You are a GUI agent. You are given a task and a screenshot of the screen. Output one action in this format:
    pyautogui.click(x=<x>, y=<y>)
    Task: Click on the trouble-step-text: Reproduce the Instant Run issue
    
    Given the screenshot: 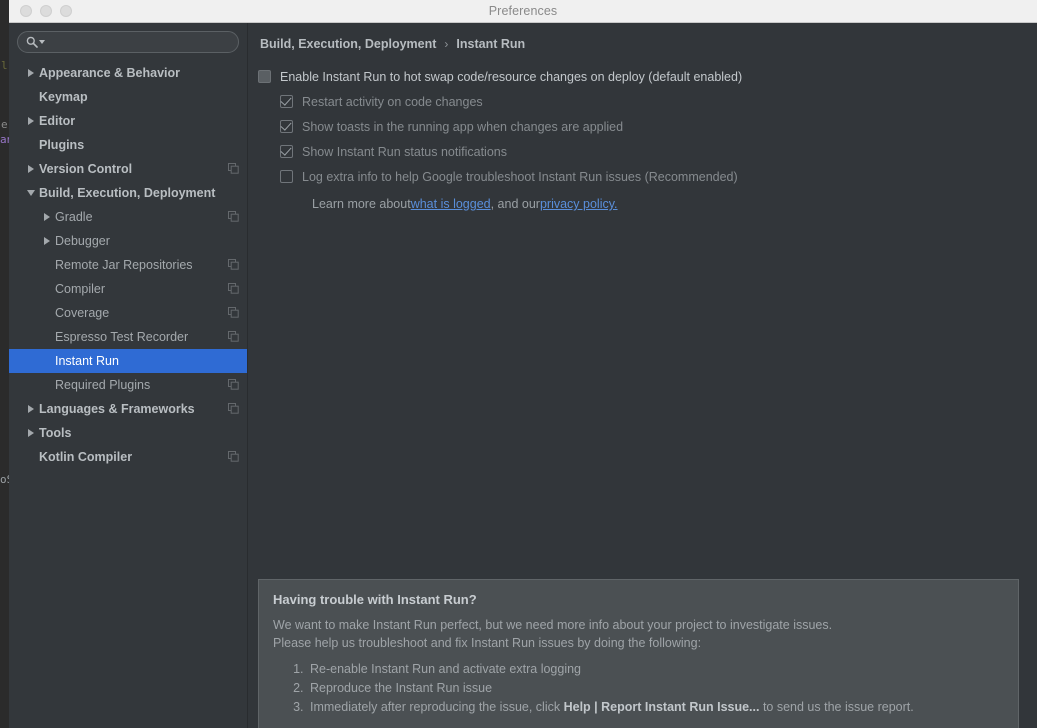 What is the action you would take?
    pyautogui.click(x=401, y=688)
    